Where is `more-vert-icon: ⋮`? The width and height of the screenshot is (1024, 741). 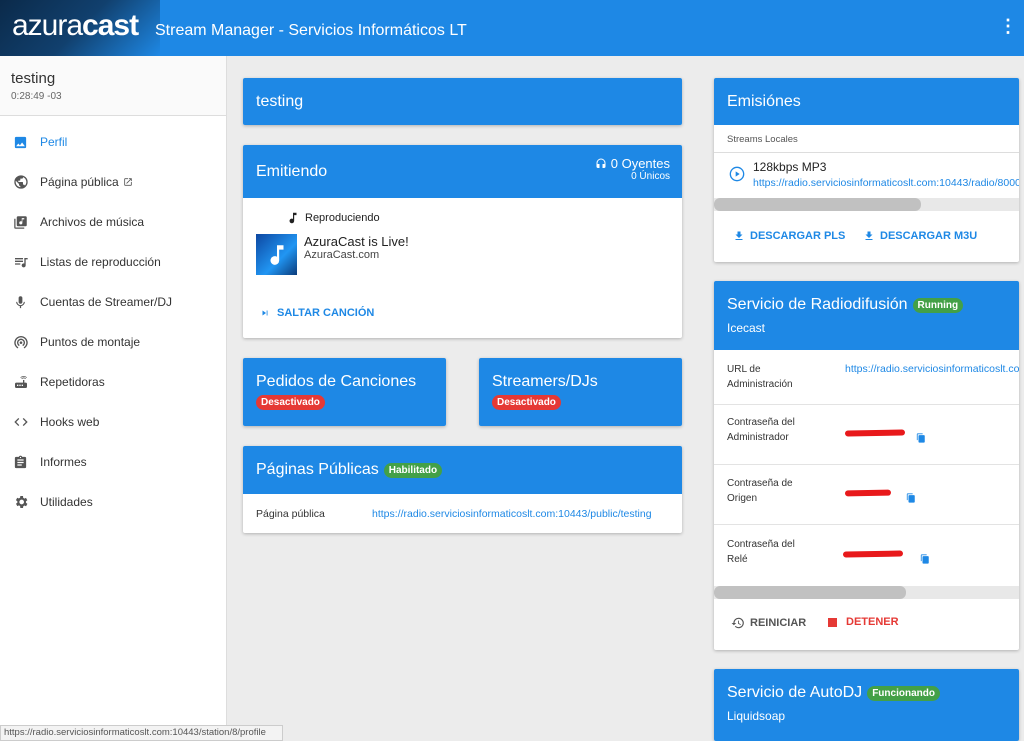 more-vert-icon: ⋮ is located at coordinates (1008, 26).